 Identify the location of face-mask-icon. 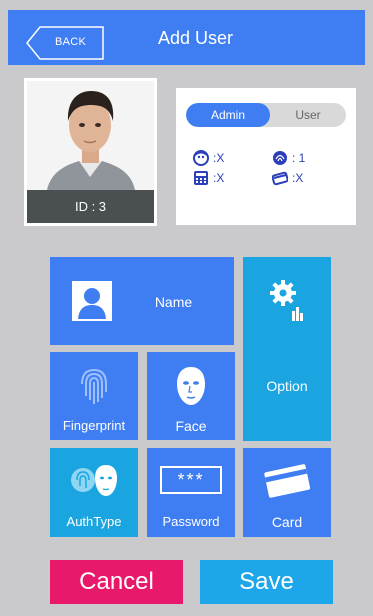
(191, 386).